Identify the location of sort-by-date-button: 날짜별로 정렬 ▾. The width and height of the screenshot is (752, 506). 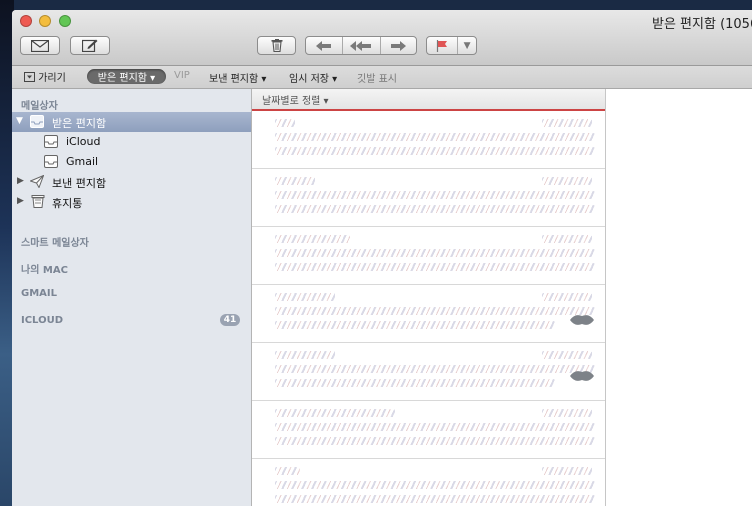
(295, 99).